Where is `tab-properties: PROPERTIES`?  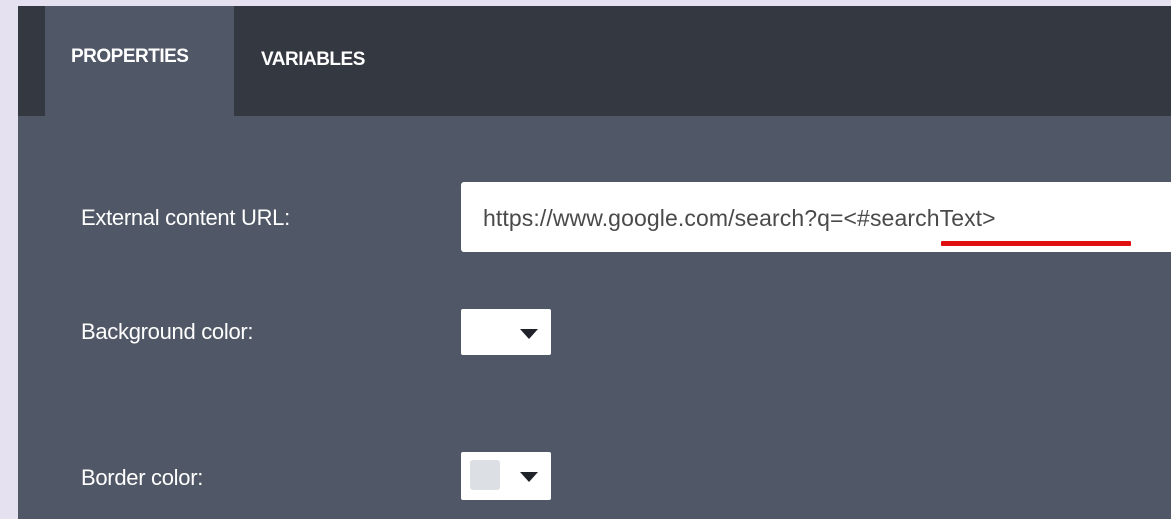
tab-properties: PROPERTIES is located at coordinates (139, 61).